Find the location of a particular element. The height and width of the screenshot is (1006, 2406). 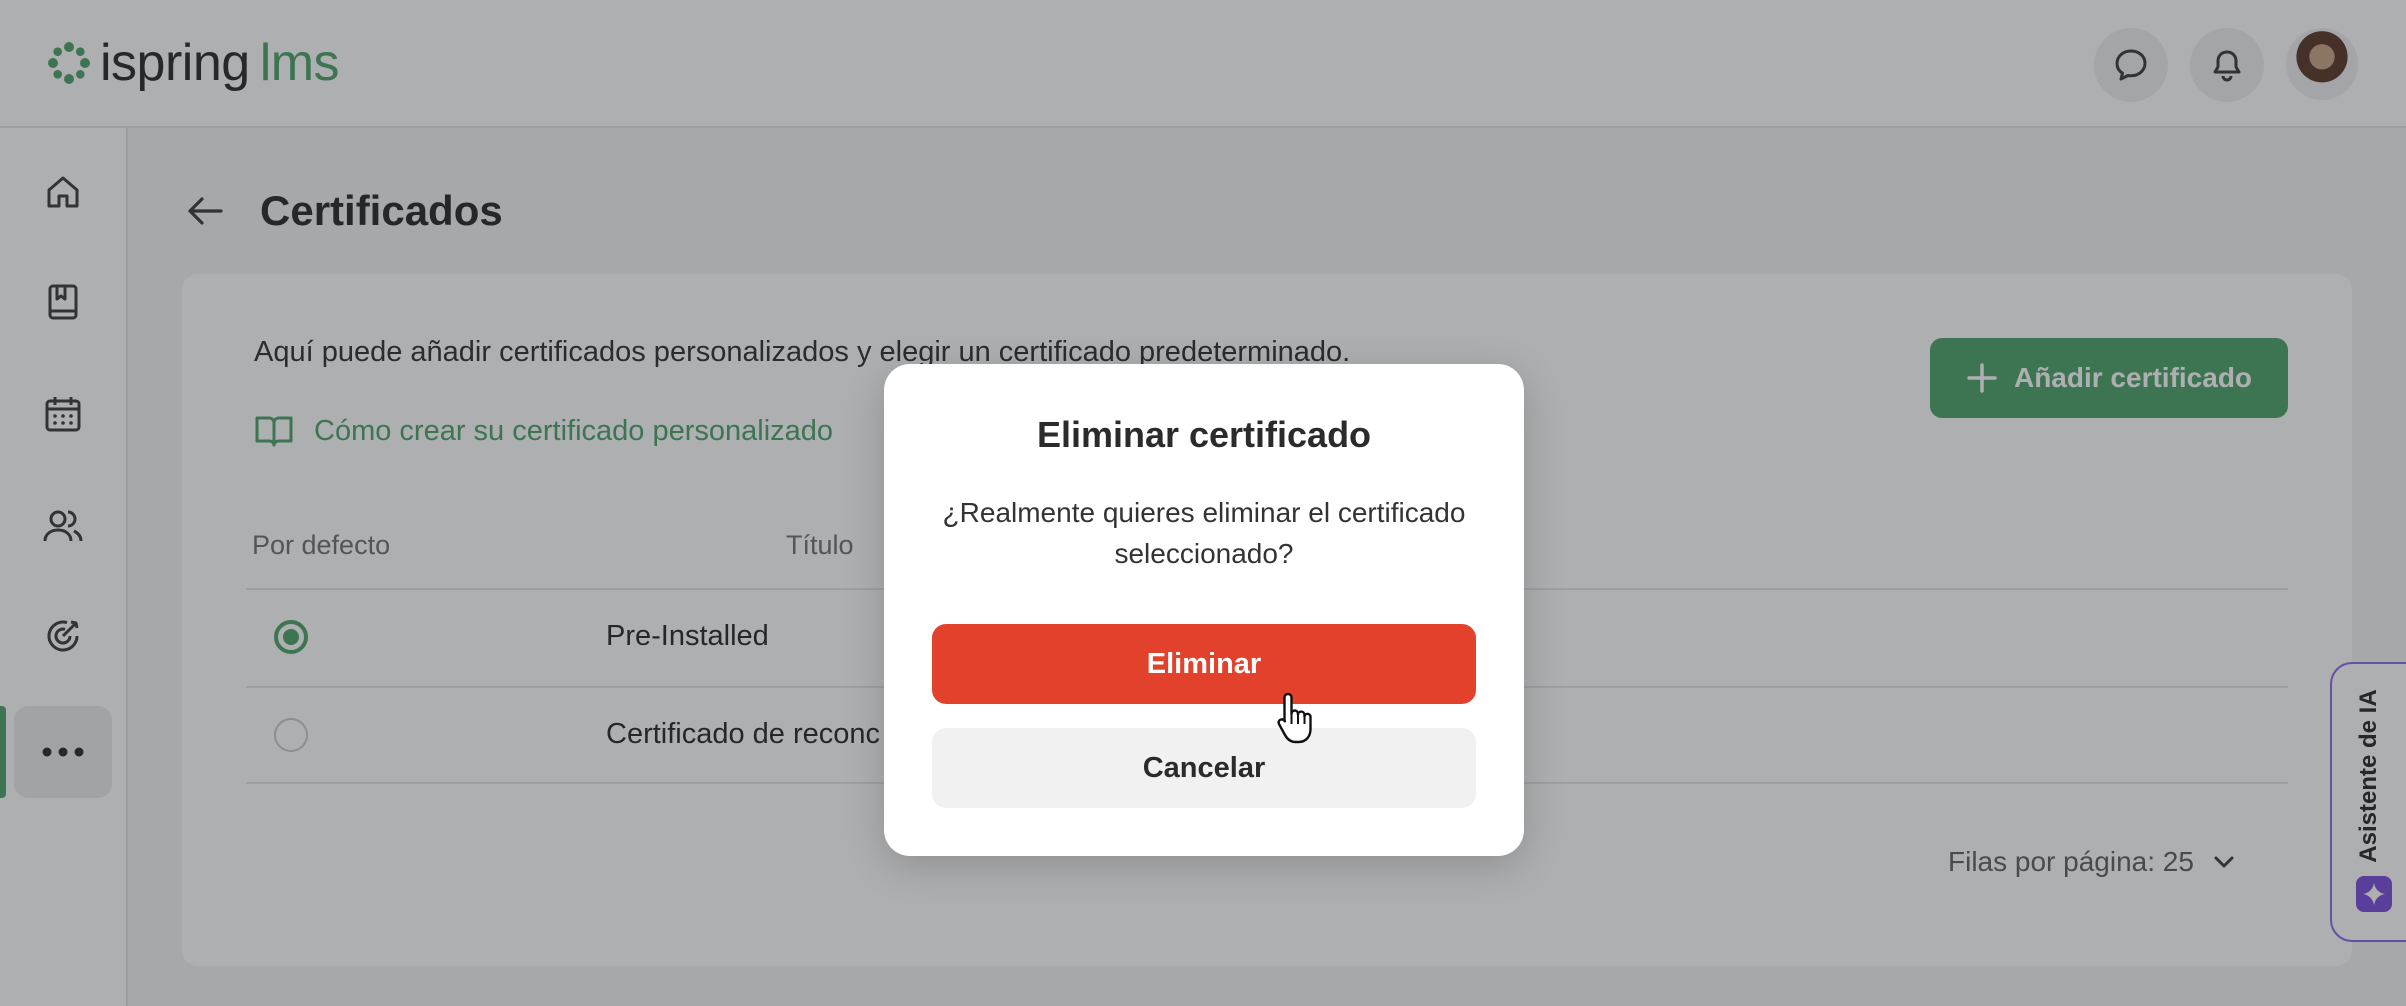

hand-cursor-icon is located at coordinates (1294, 718).